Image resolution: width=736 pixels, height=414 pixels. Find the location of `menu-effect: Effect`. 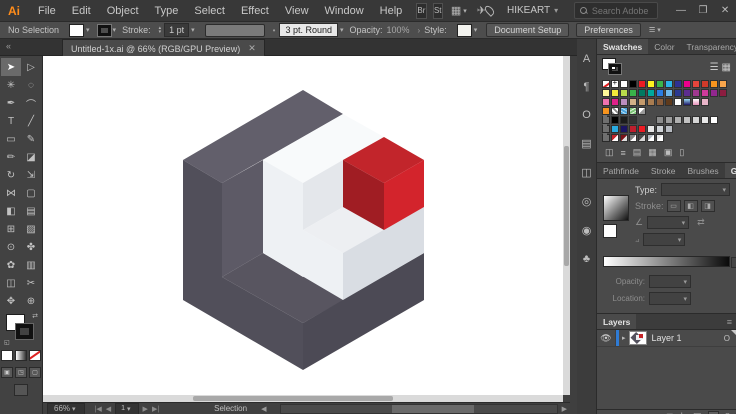

menu-effect: Effect is located at coordinates (255, 11).